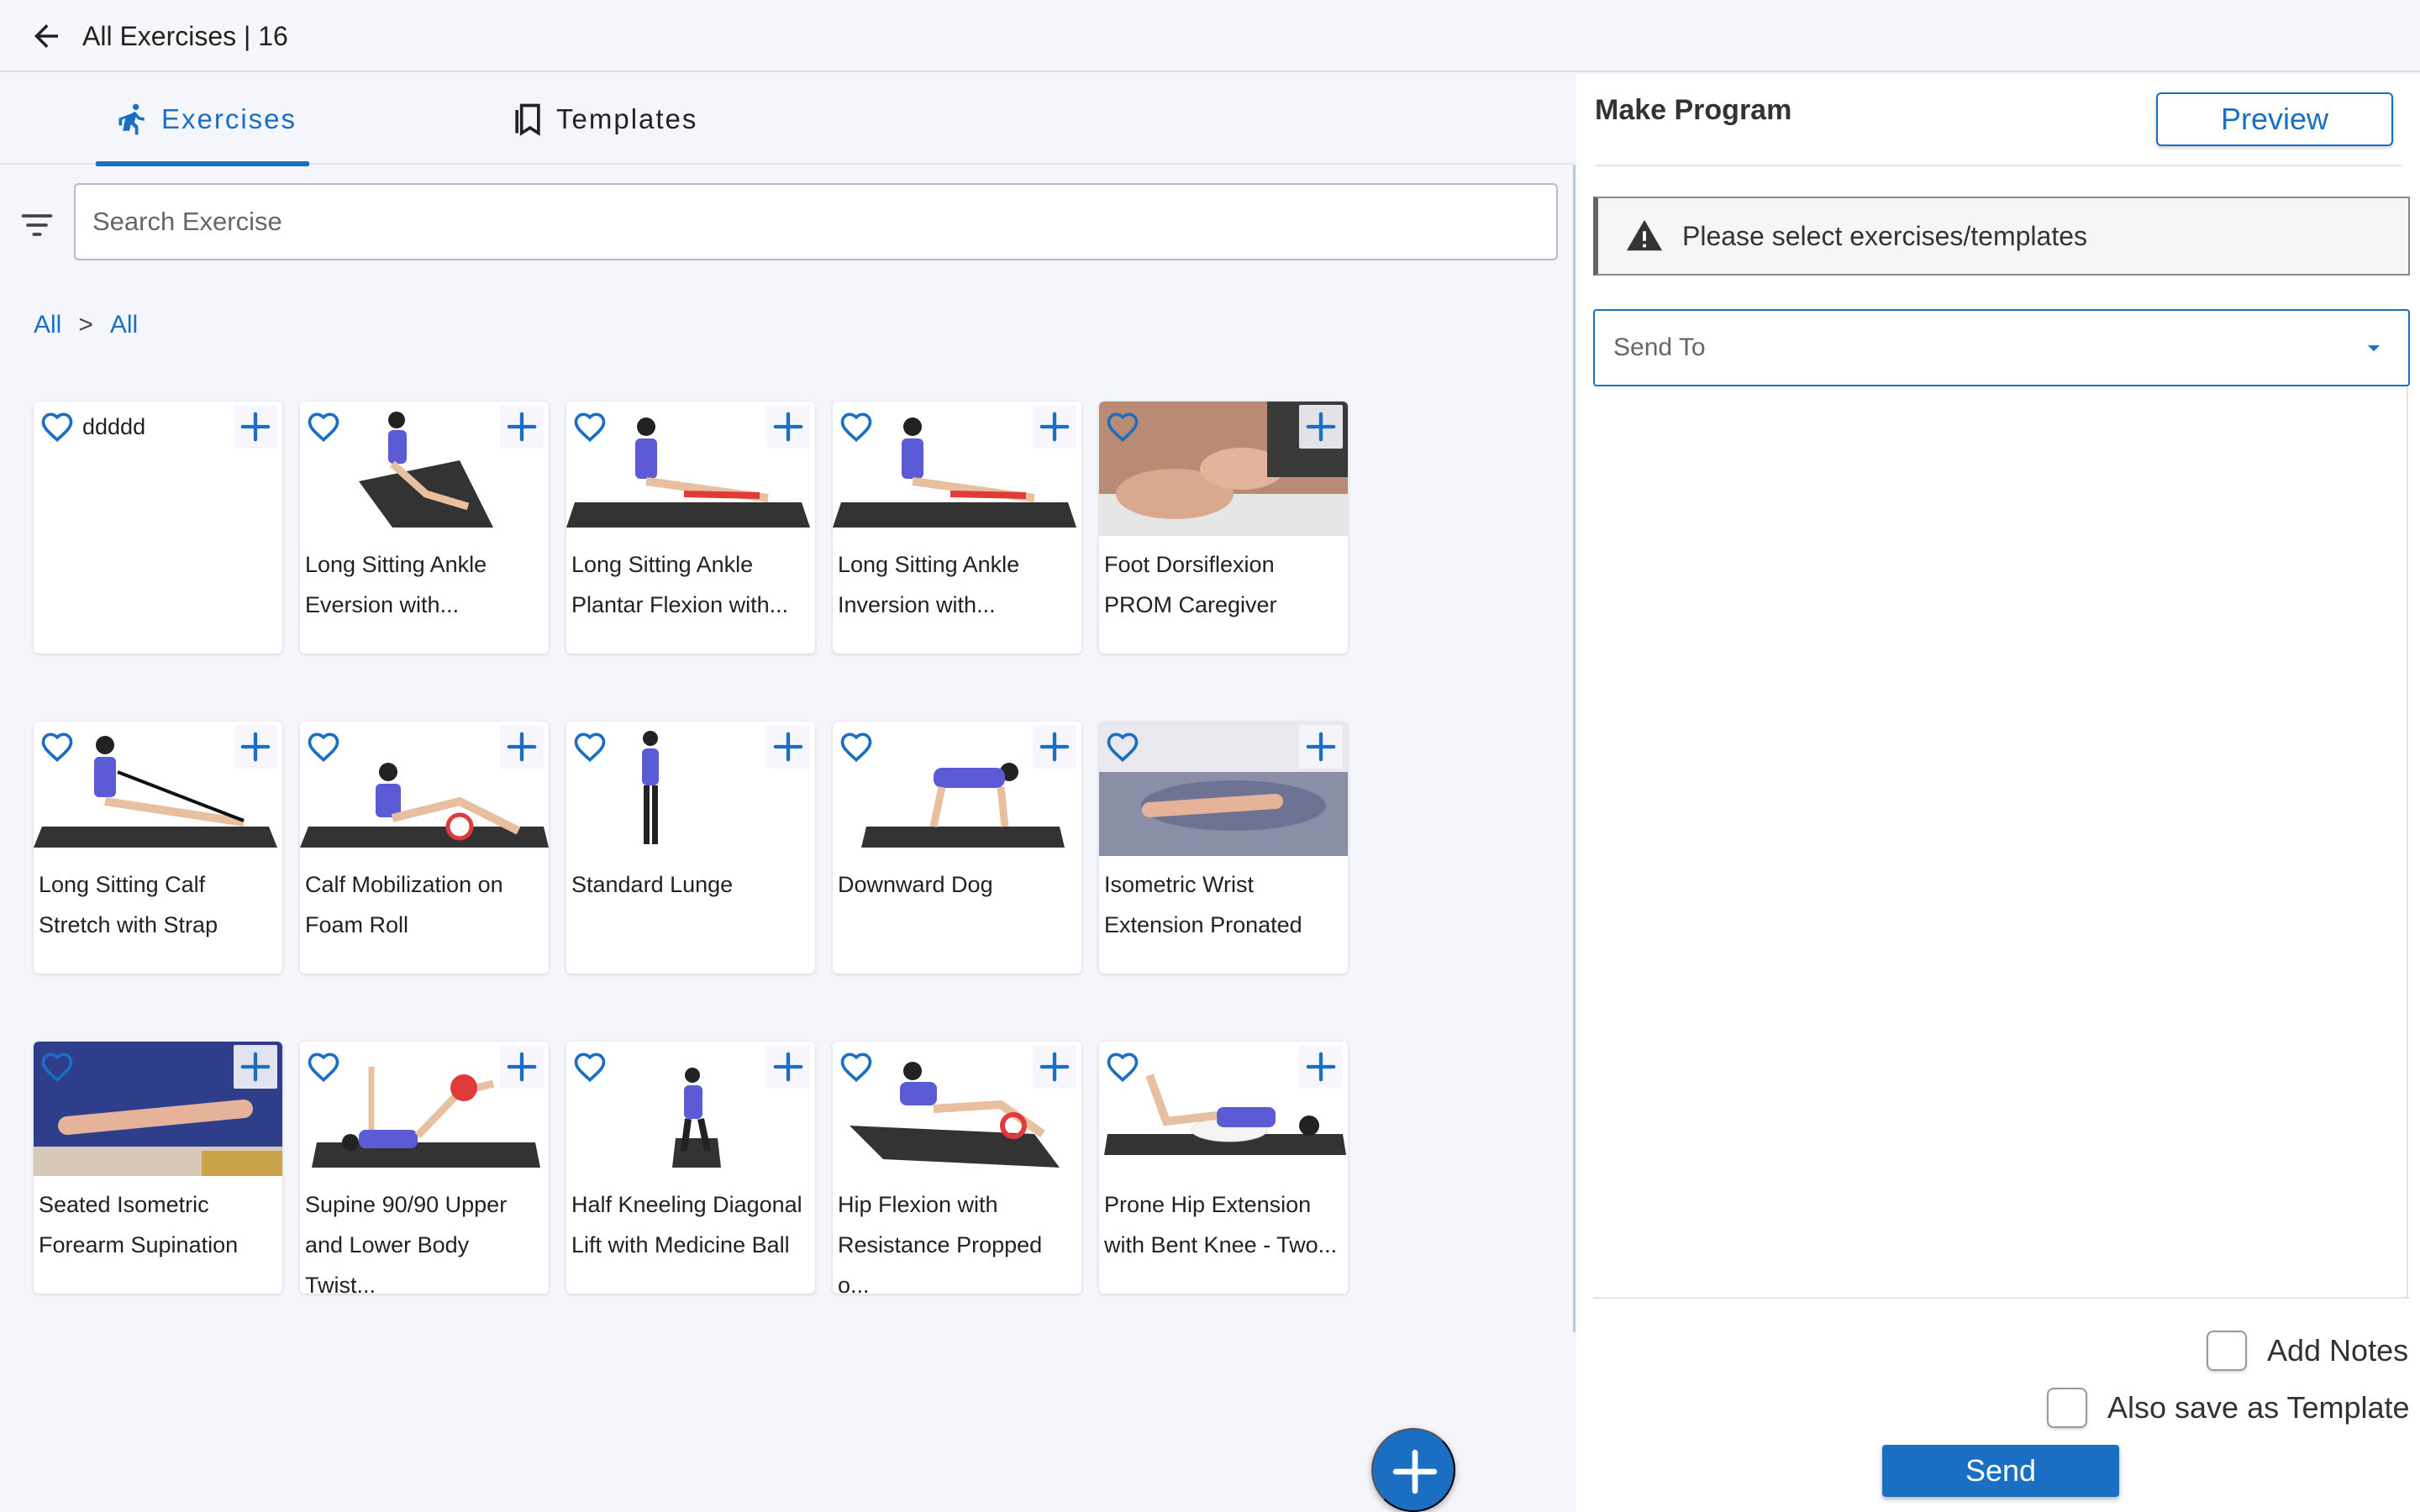  I want to click on exercise-name: Downward Dog, so click(915, 884).